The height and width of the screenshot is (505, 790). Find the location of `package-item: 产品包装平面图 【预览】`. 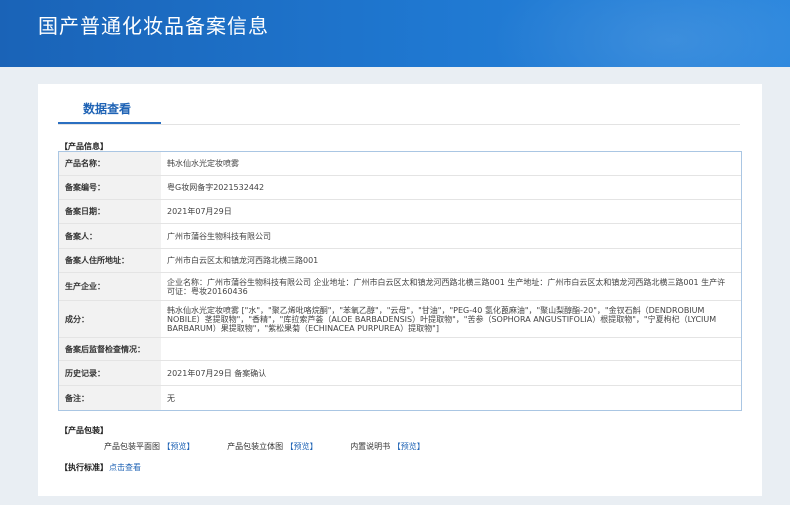

package-item: 产品包装平面图 【预览】 is located at coordinates (149, 446).